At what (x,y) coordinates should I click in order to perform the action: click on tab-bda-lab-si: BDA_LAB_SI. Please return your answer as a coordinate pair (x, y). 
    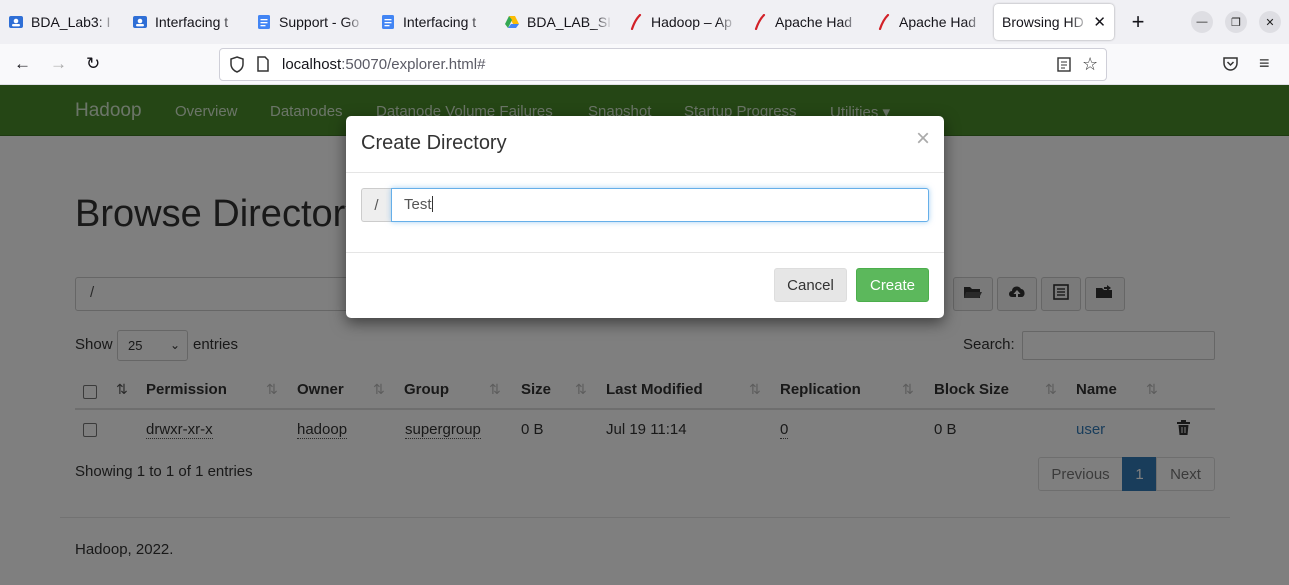
    Looking at the image, I should click on (558, 22).